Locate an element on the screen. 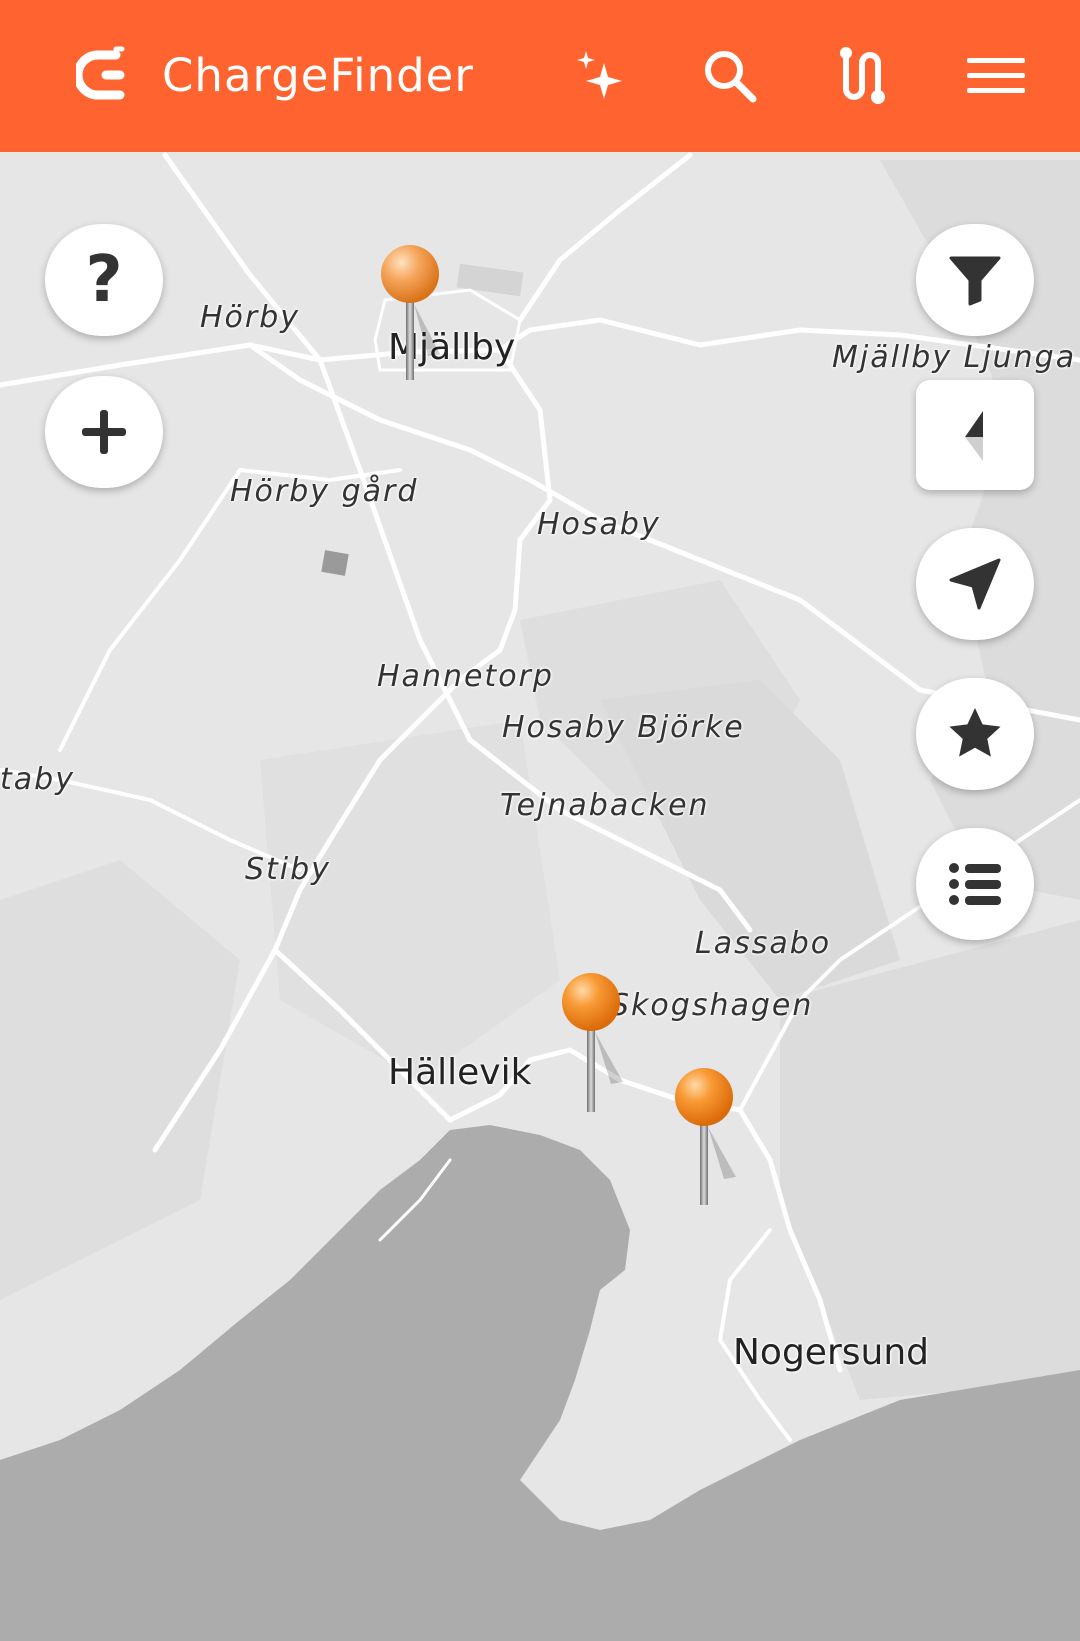  zoom-in-icon is located at coordinates (104, 432).